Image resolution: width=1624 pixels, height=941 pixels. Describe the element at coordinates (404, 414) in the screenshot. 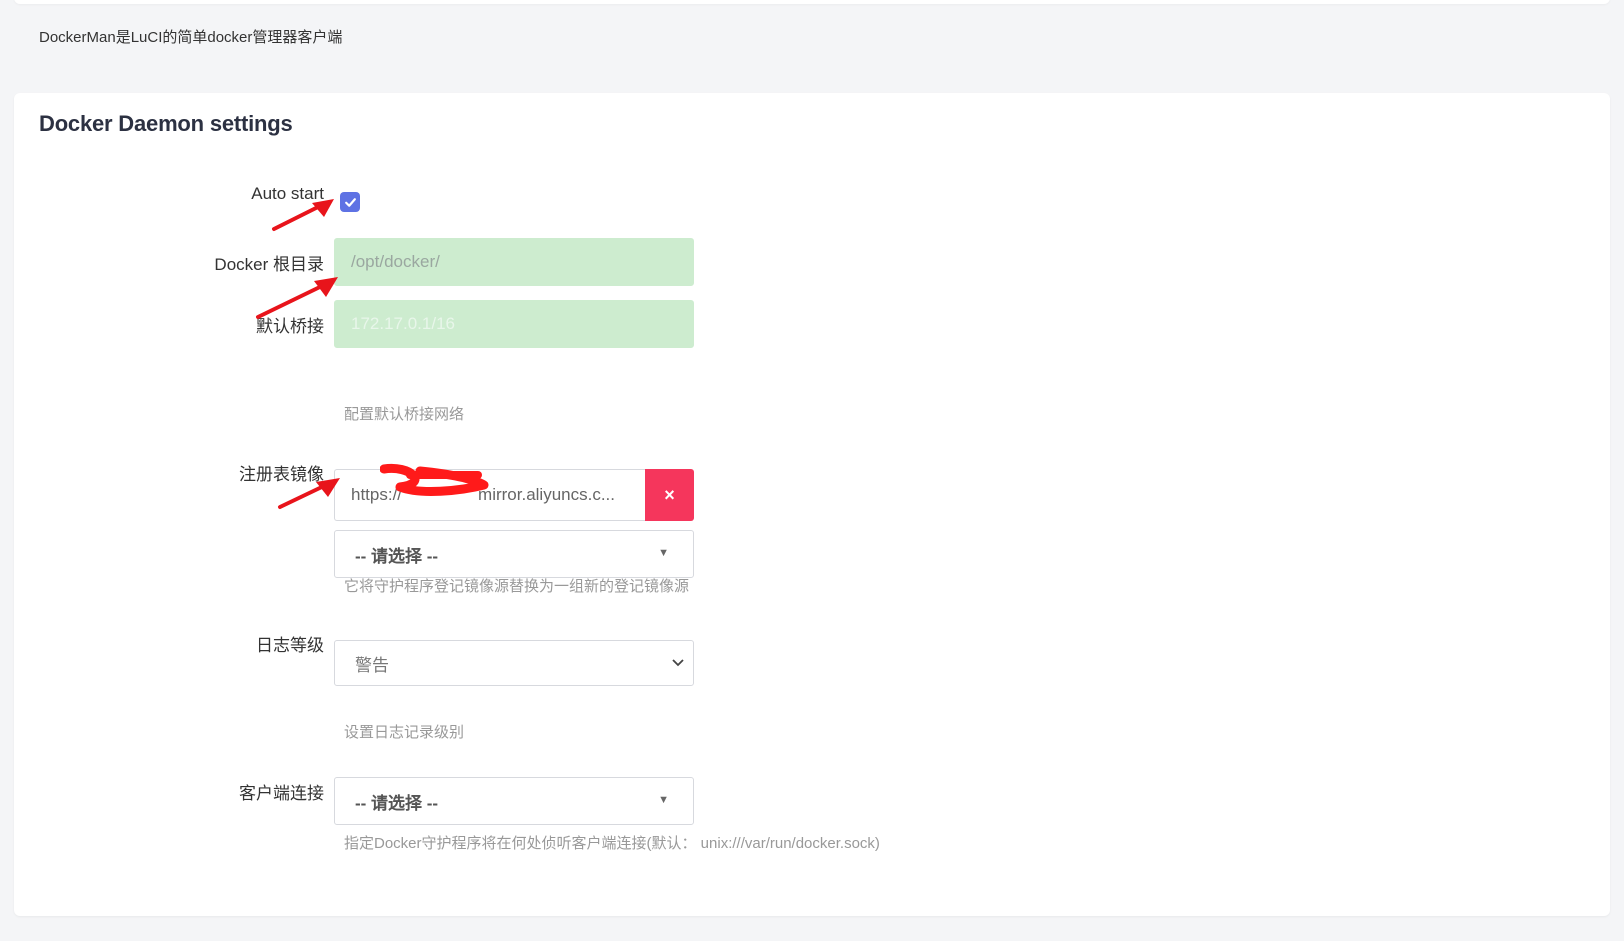

I see `default-bridge-hint: 配置默认桥接网络` at that location.